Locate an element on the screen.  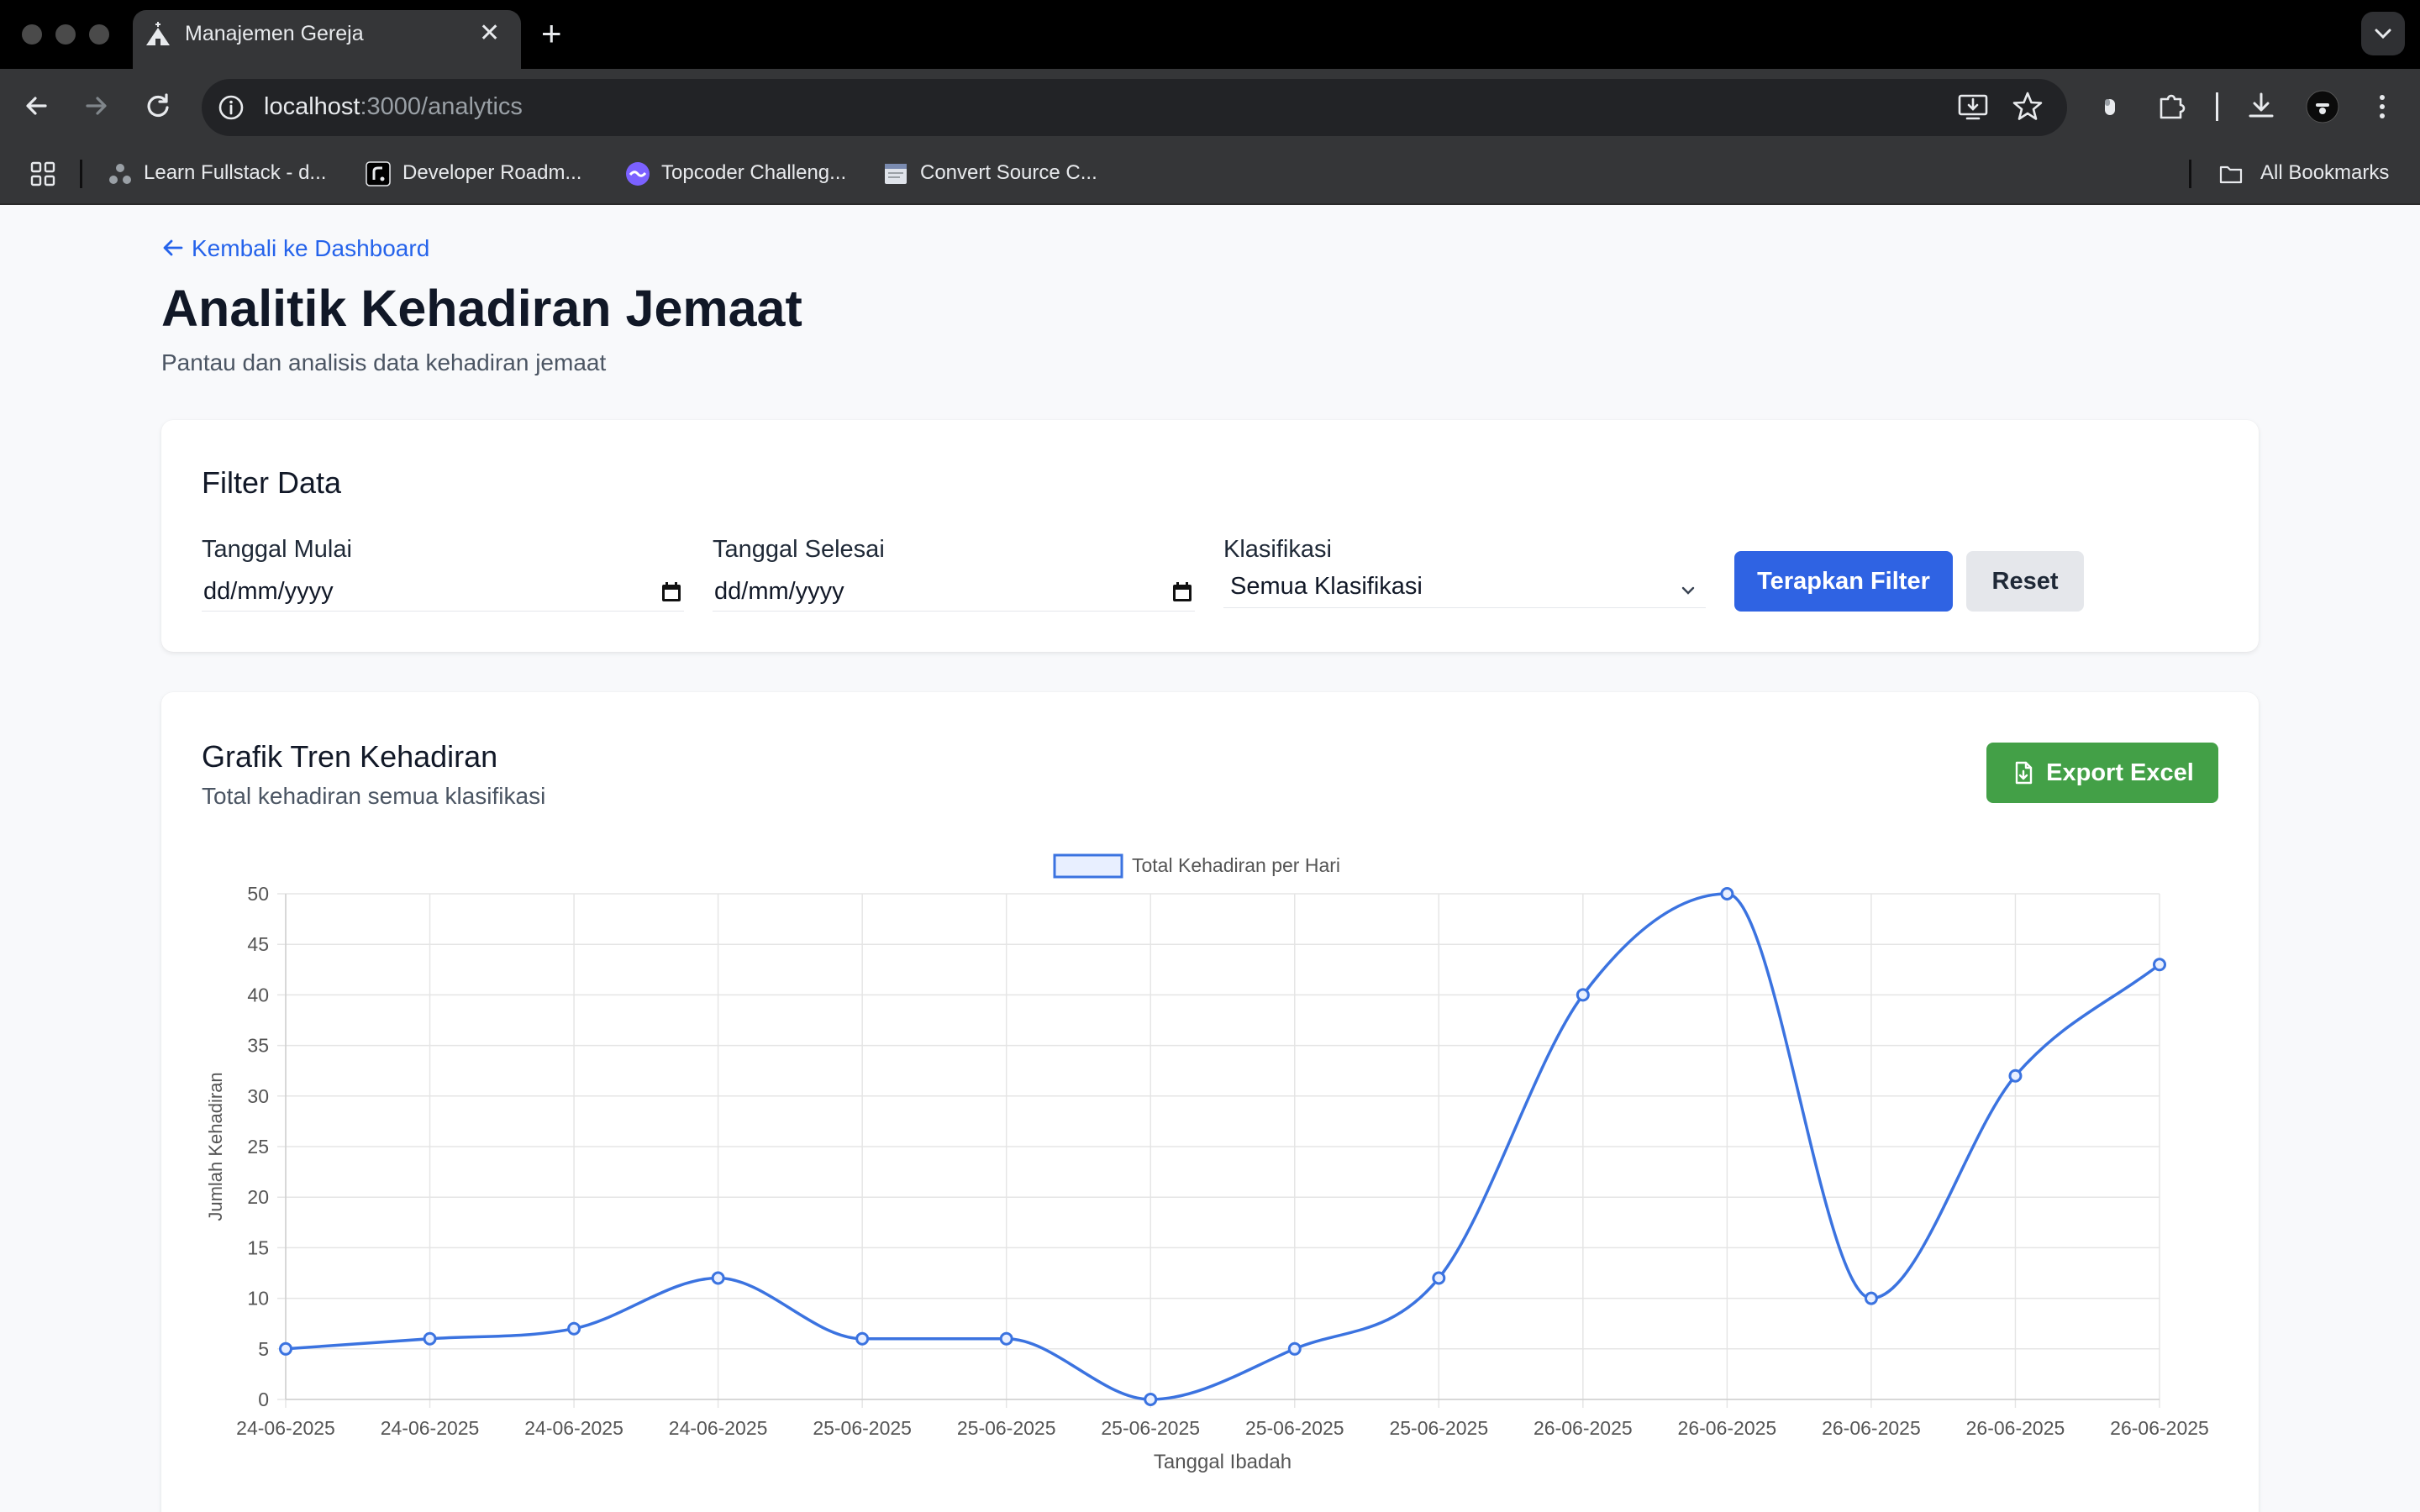
export-excel-label: Export Excel is located at coordinates (2120, 772).